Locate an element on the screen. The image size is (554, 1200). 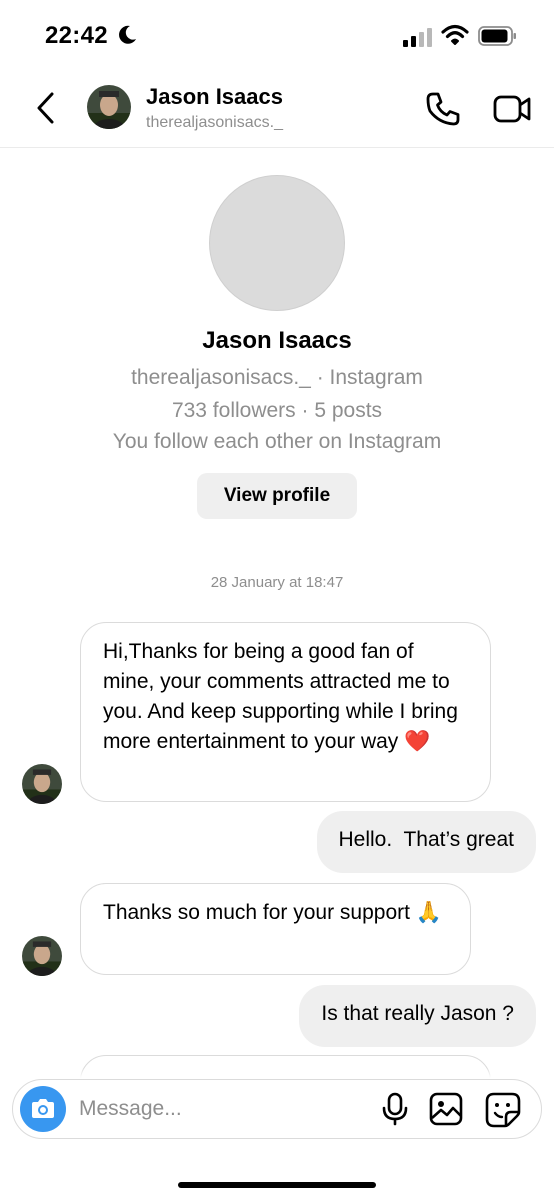
header-username: therealjasonisacs._ is located at coordinates (214, 123).